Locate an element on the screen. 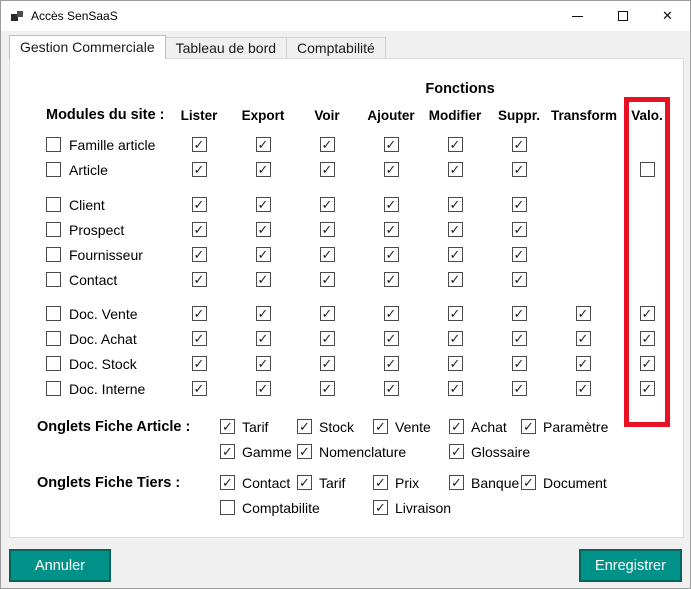  function-checkbox-prospect-ajouter: ✓ is located at coordinates (391, 229).